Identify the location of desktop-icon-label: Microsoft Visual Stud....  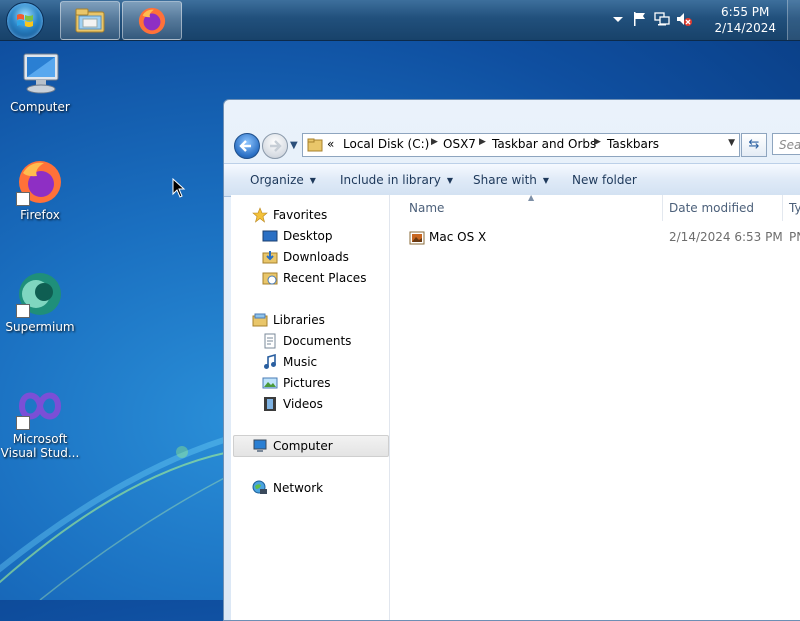
(40, 446).